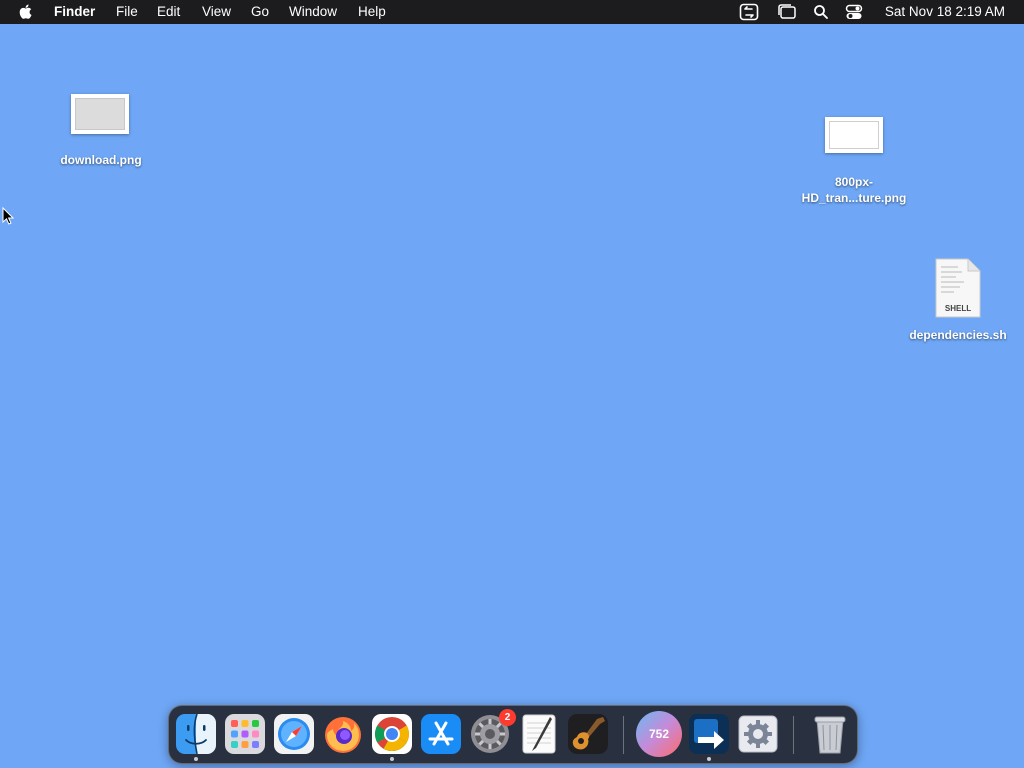 The width and height of the screenshot is (1024, 768). Describe the element at coordinates (958, 308) in the screenshot. I see `shell-doc-tag: SHELL` at that location.